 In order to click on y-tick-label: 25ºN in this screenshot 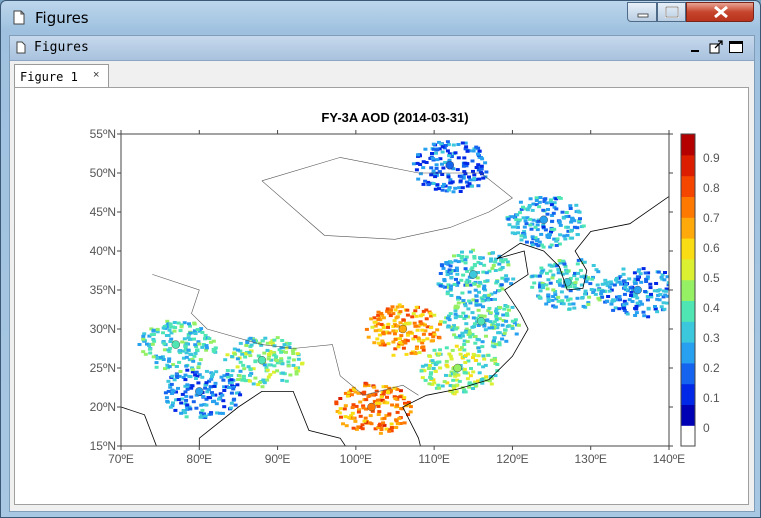, I will do `click(103, 368)`.